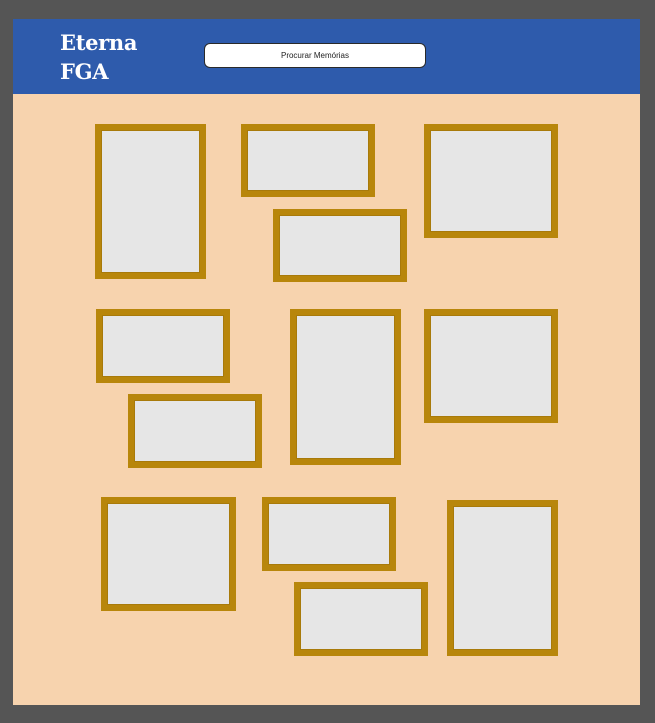 This screenshot has width=655, height=723. What do you see at coordinates (84, 71) in the screenshot?
I see `brand-line-2: FGA` at bounding box center [84, 71].